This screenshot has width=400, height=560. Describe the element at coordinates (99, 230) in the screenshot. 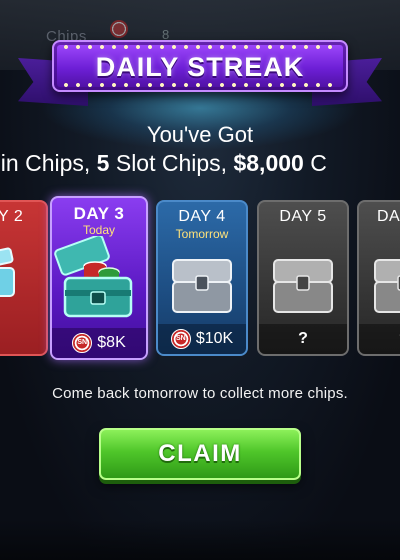

I see `today-label: Today` at that location.